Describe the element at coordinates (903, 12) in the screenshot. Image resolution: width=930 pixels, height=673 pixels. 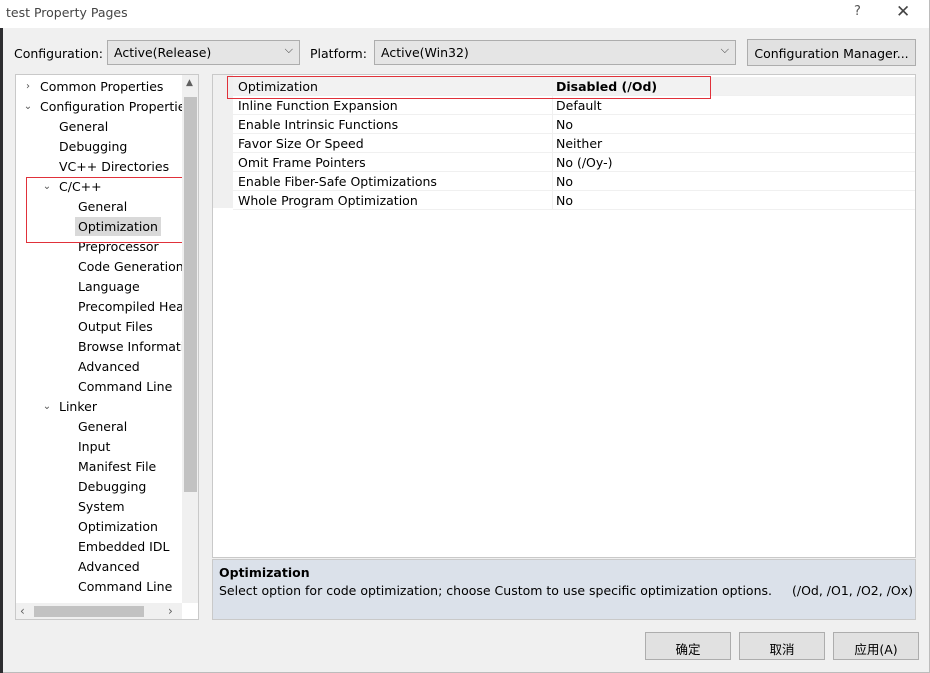
I see `close-icon: ✕` at that location.